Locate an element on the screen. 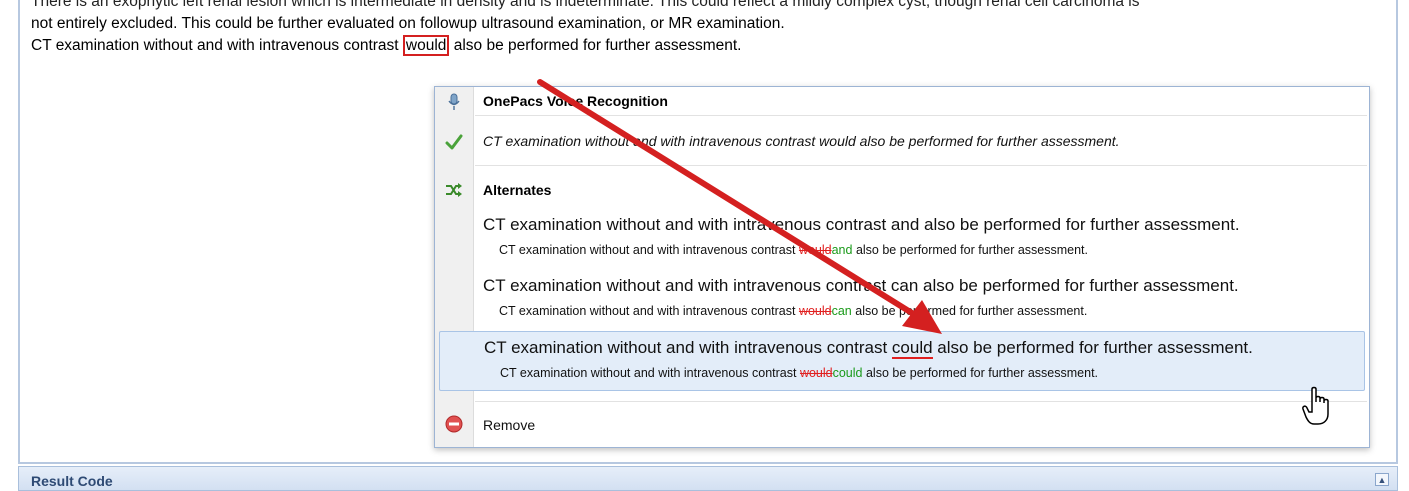 This screenshot has height=491, width=1409. section-title: Result Code is located at coordinates (72, 481).